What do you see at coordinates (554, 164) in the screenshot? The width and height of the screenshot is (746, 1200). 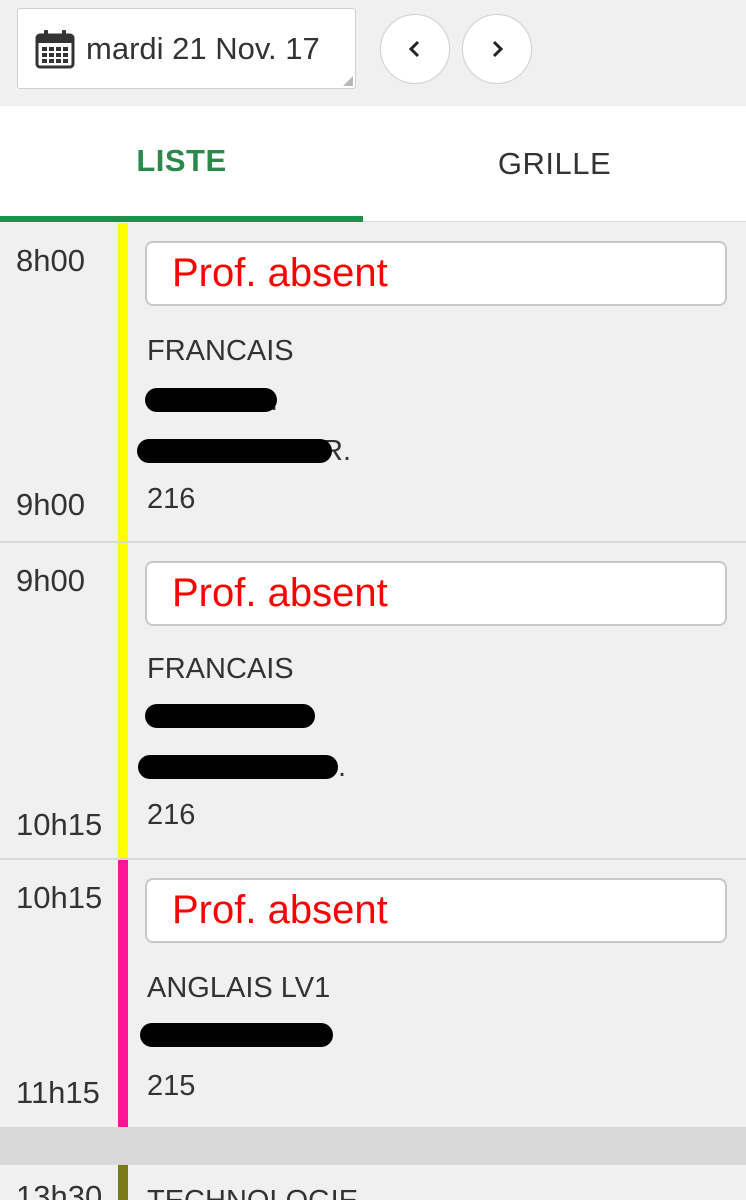 I see `tab-grille: GRILLE` at bounding box center [554, 164].